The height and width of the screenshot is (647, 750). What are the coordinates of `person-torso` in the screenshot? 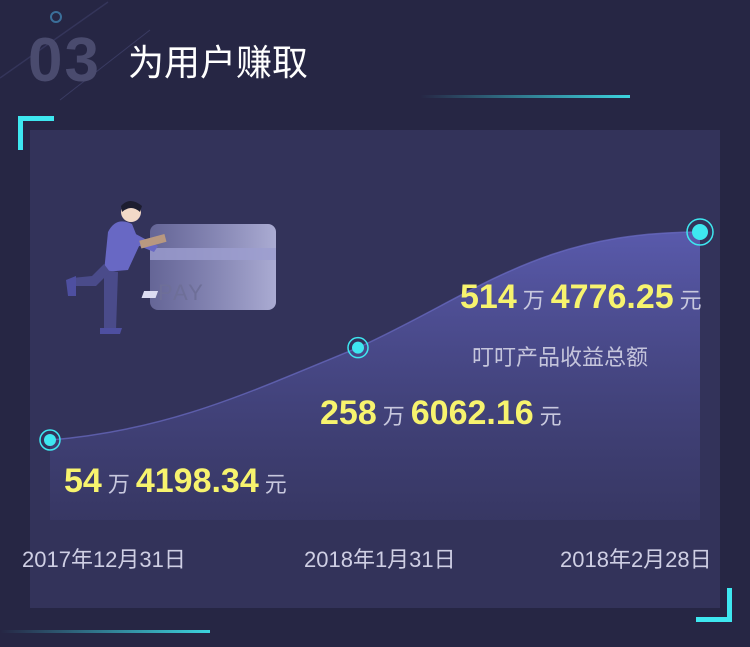 It's located at (122, 246).